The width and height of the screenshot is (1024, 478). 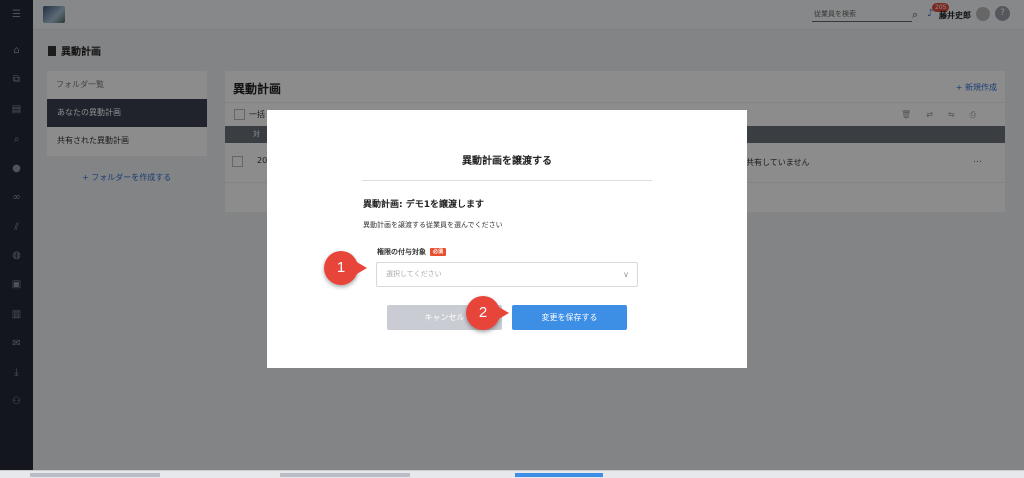 What do you see at coordinates (345, 268) in the screenshot?
I see `callout-marker-1: 1` at bounding box center [345, 268].